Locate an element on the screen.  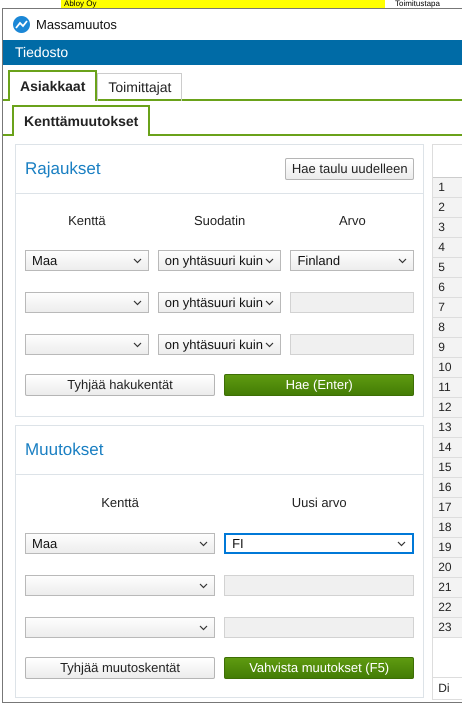
row-number: 8 is located at coordinates (447, 328).